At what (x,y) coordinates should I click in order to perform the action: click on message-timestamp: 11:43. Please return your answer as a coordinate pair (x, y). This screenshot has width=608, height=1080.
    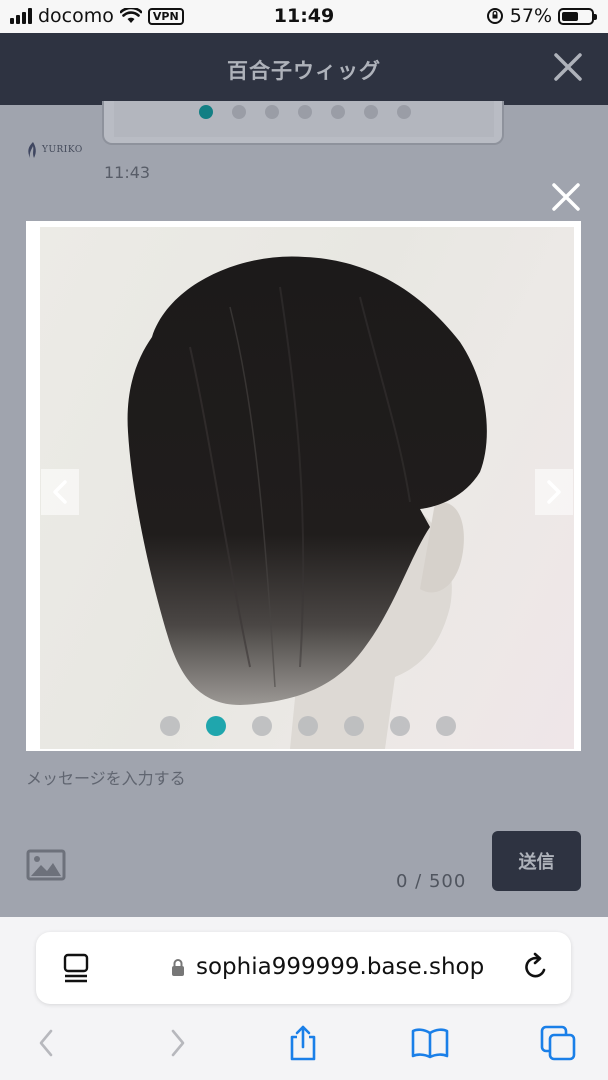
    Looking at the image, I should click on (127, 172).